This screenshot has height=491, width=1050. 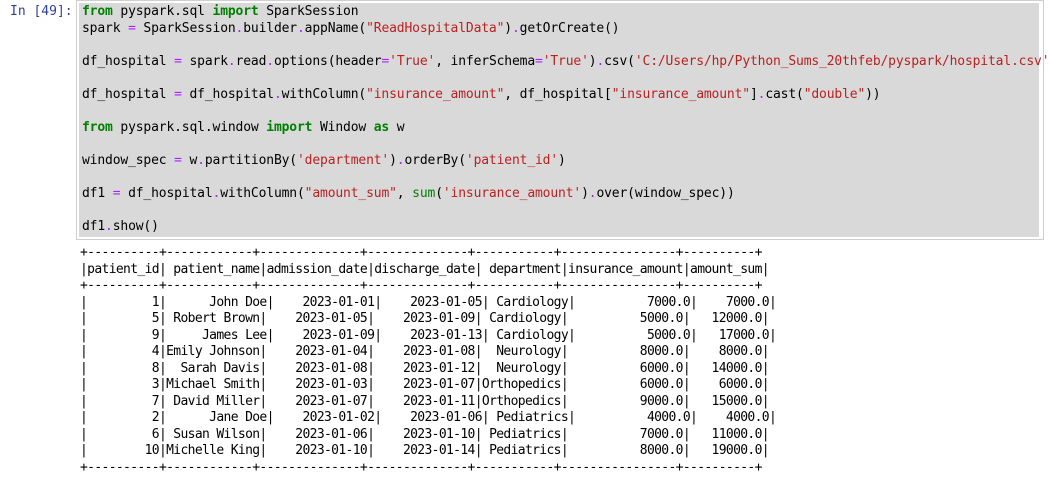 What do you see at coordinates (619, 61) in the screenshot?
I see `code-token: csv(` at bounding box center [619, 61].